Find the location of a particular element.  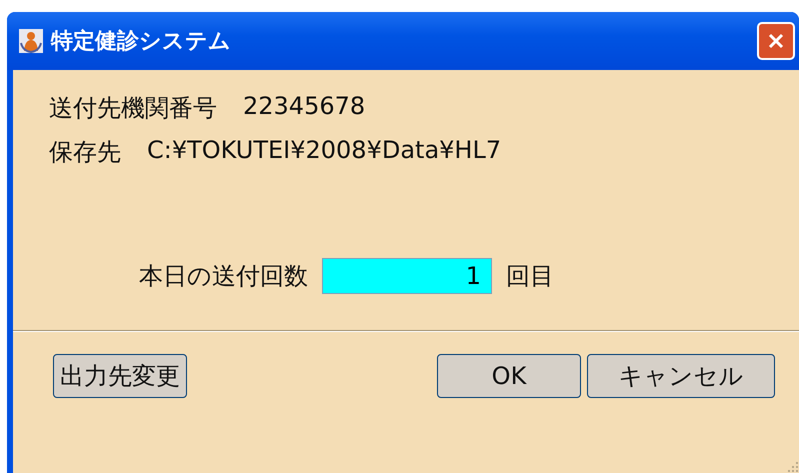

close-icon is located at coordinates (776, 41).